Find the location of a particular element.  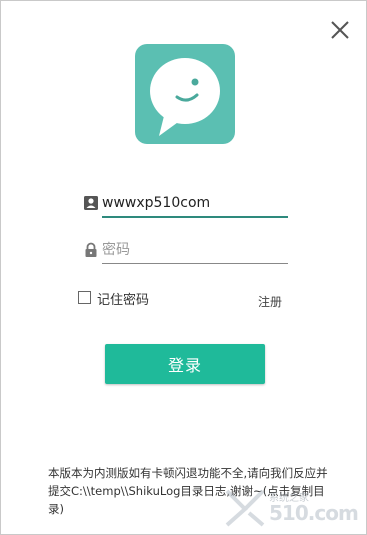

password-field is located at coordinates (185, 251).